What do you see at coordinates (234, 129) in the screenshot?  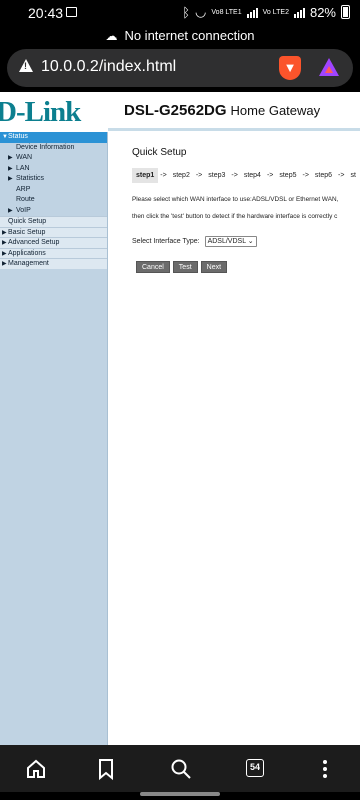 I see `header-rule` at bounding box center [234, 129].